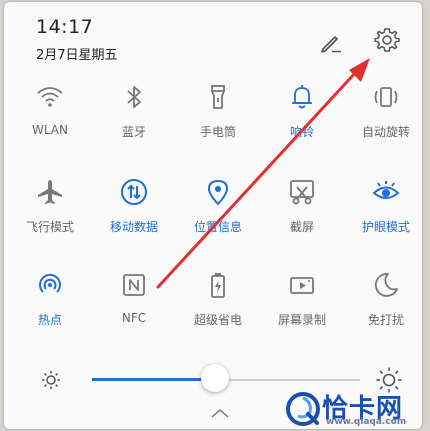 This screenshot has width=430, height=431. Describe the element at coordinates (134, 318) in the screenshot. I see `tile-label: NFC` at that location.